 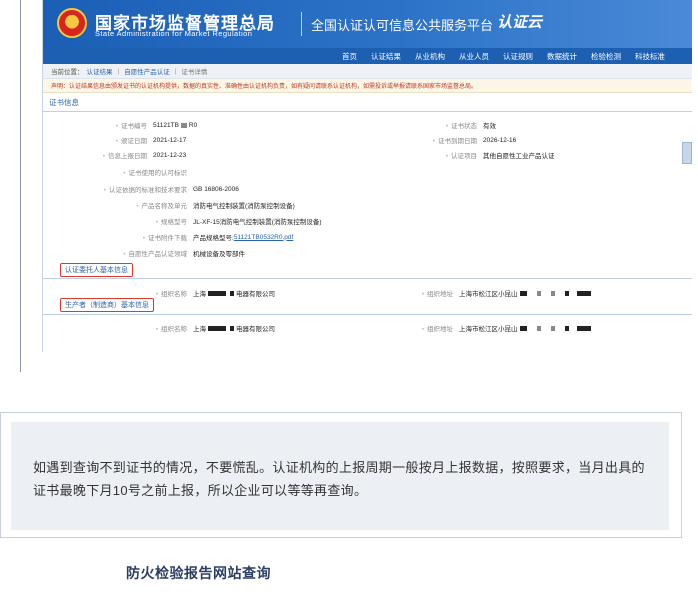 What do you see at coordinates (193, 125) in the screenshot?
I see `cert-no-suffix: R0` at bounding box center [193, 125].